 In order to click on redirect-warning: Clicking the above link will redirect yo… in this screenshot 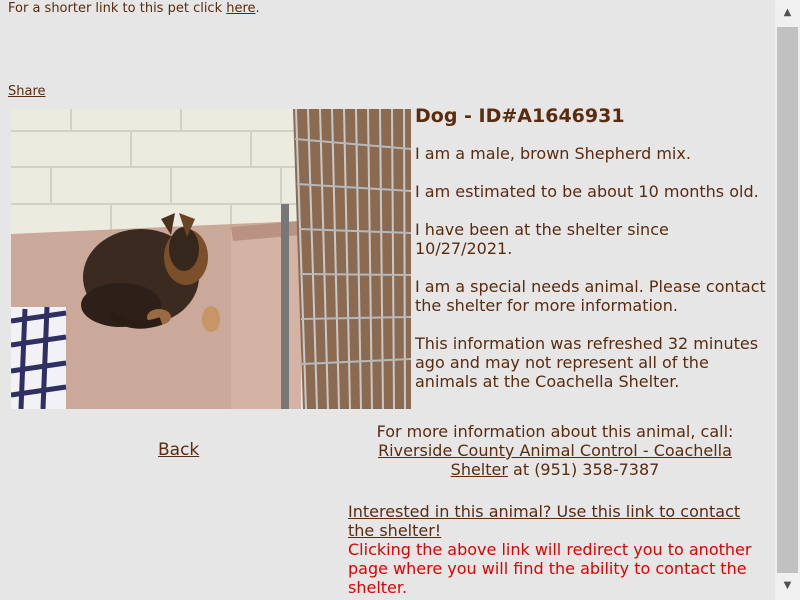, I will do `click(550, 568)`.